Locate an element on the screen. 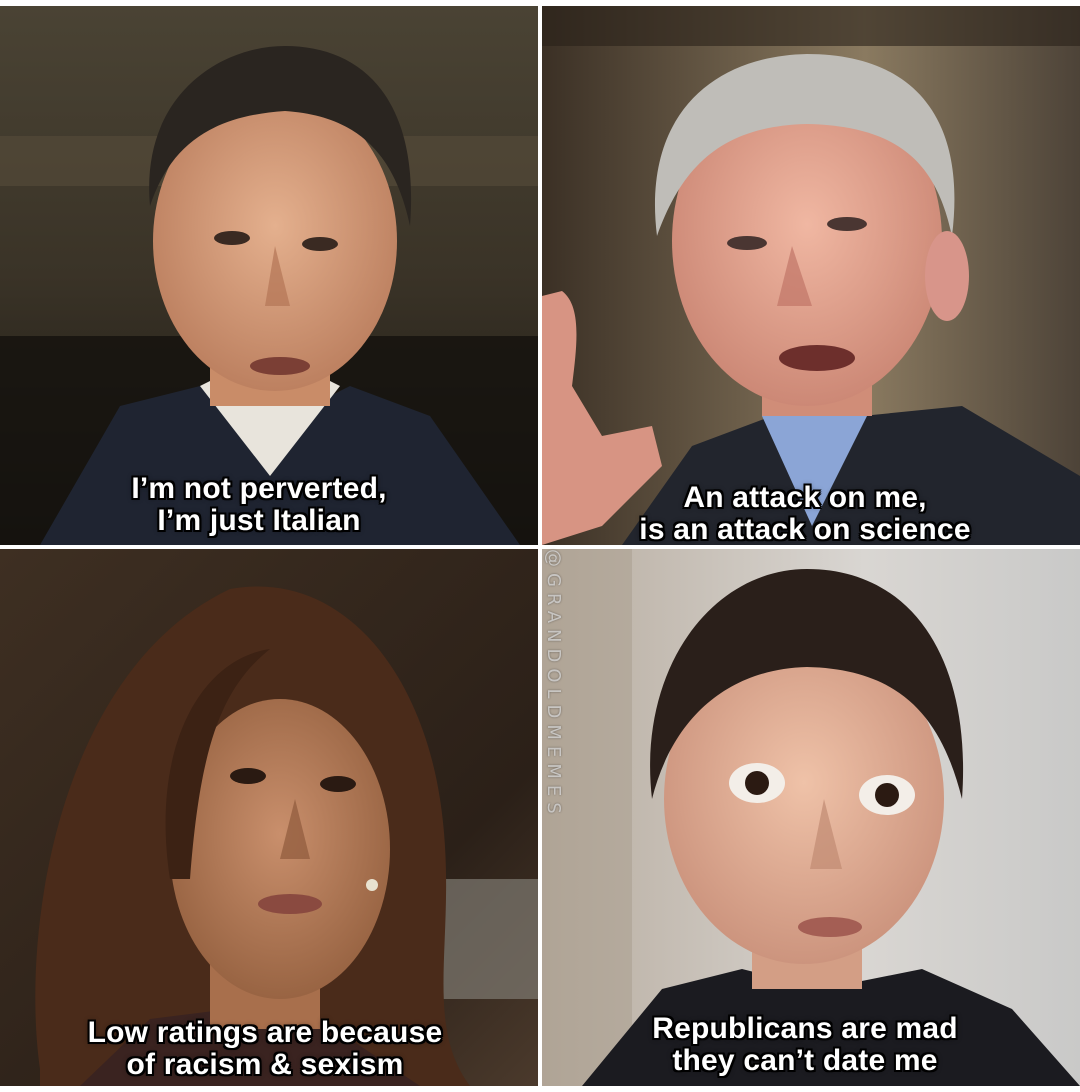 The image size is (1080, 1092). caption-line-1: I’m not perverted, is located at coordinates (259, 488).